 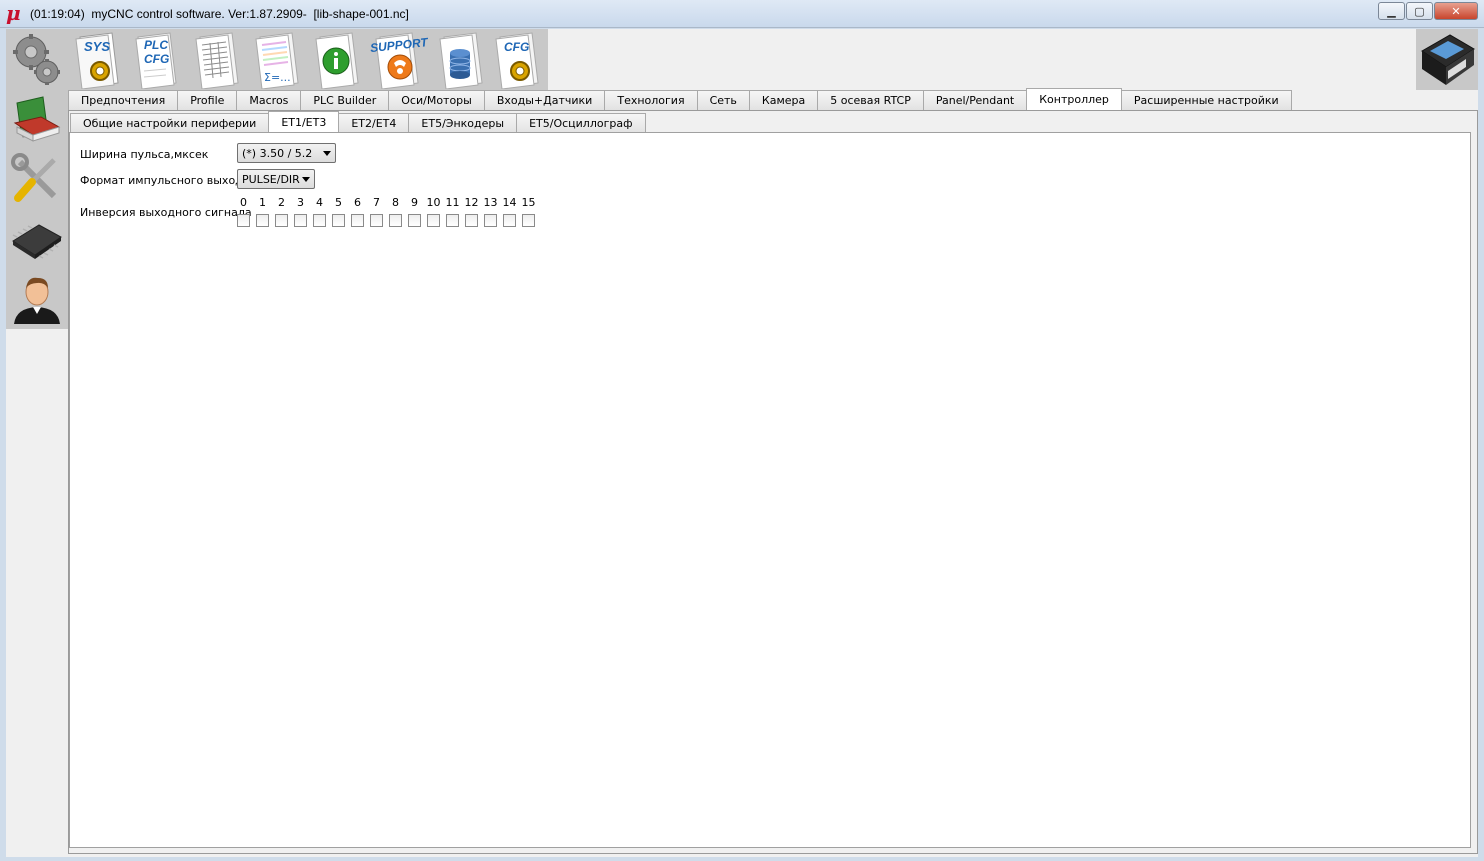 What do you see at coordinates (304, 122) in the screenshot?
I see `tab-sub-1: ET1/ET3` at bounding box center [304, 122].